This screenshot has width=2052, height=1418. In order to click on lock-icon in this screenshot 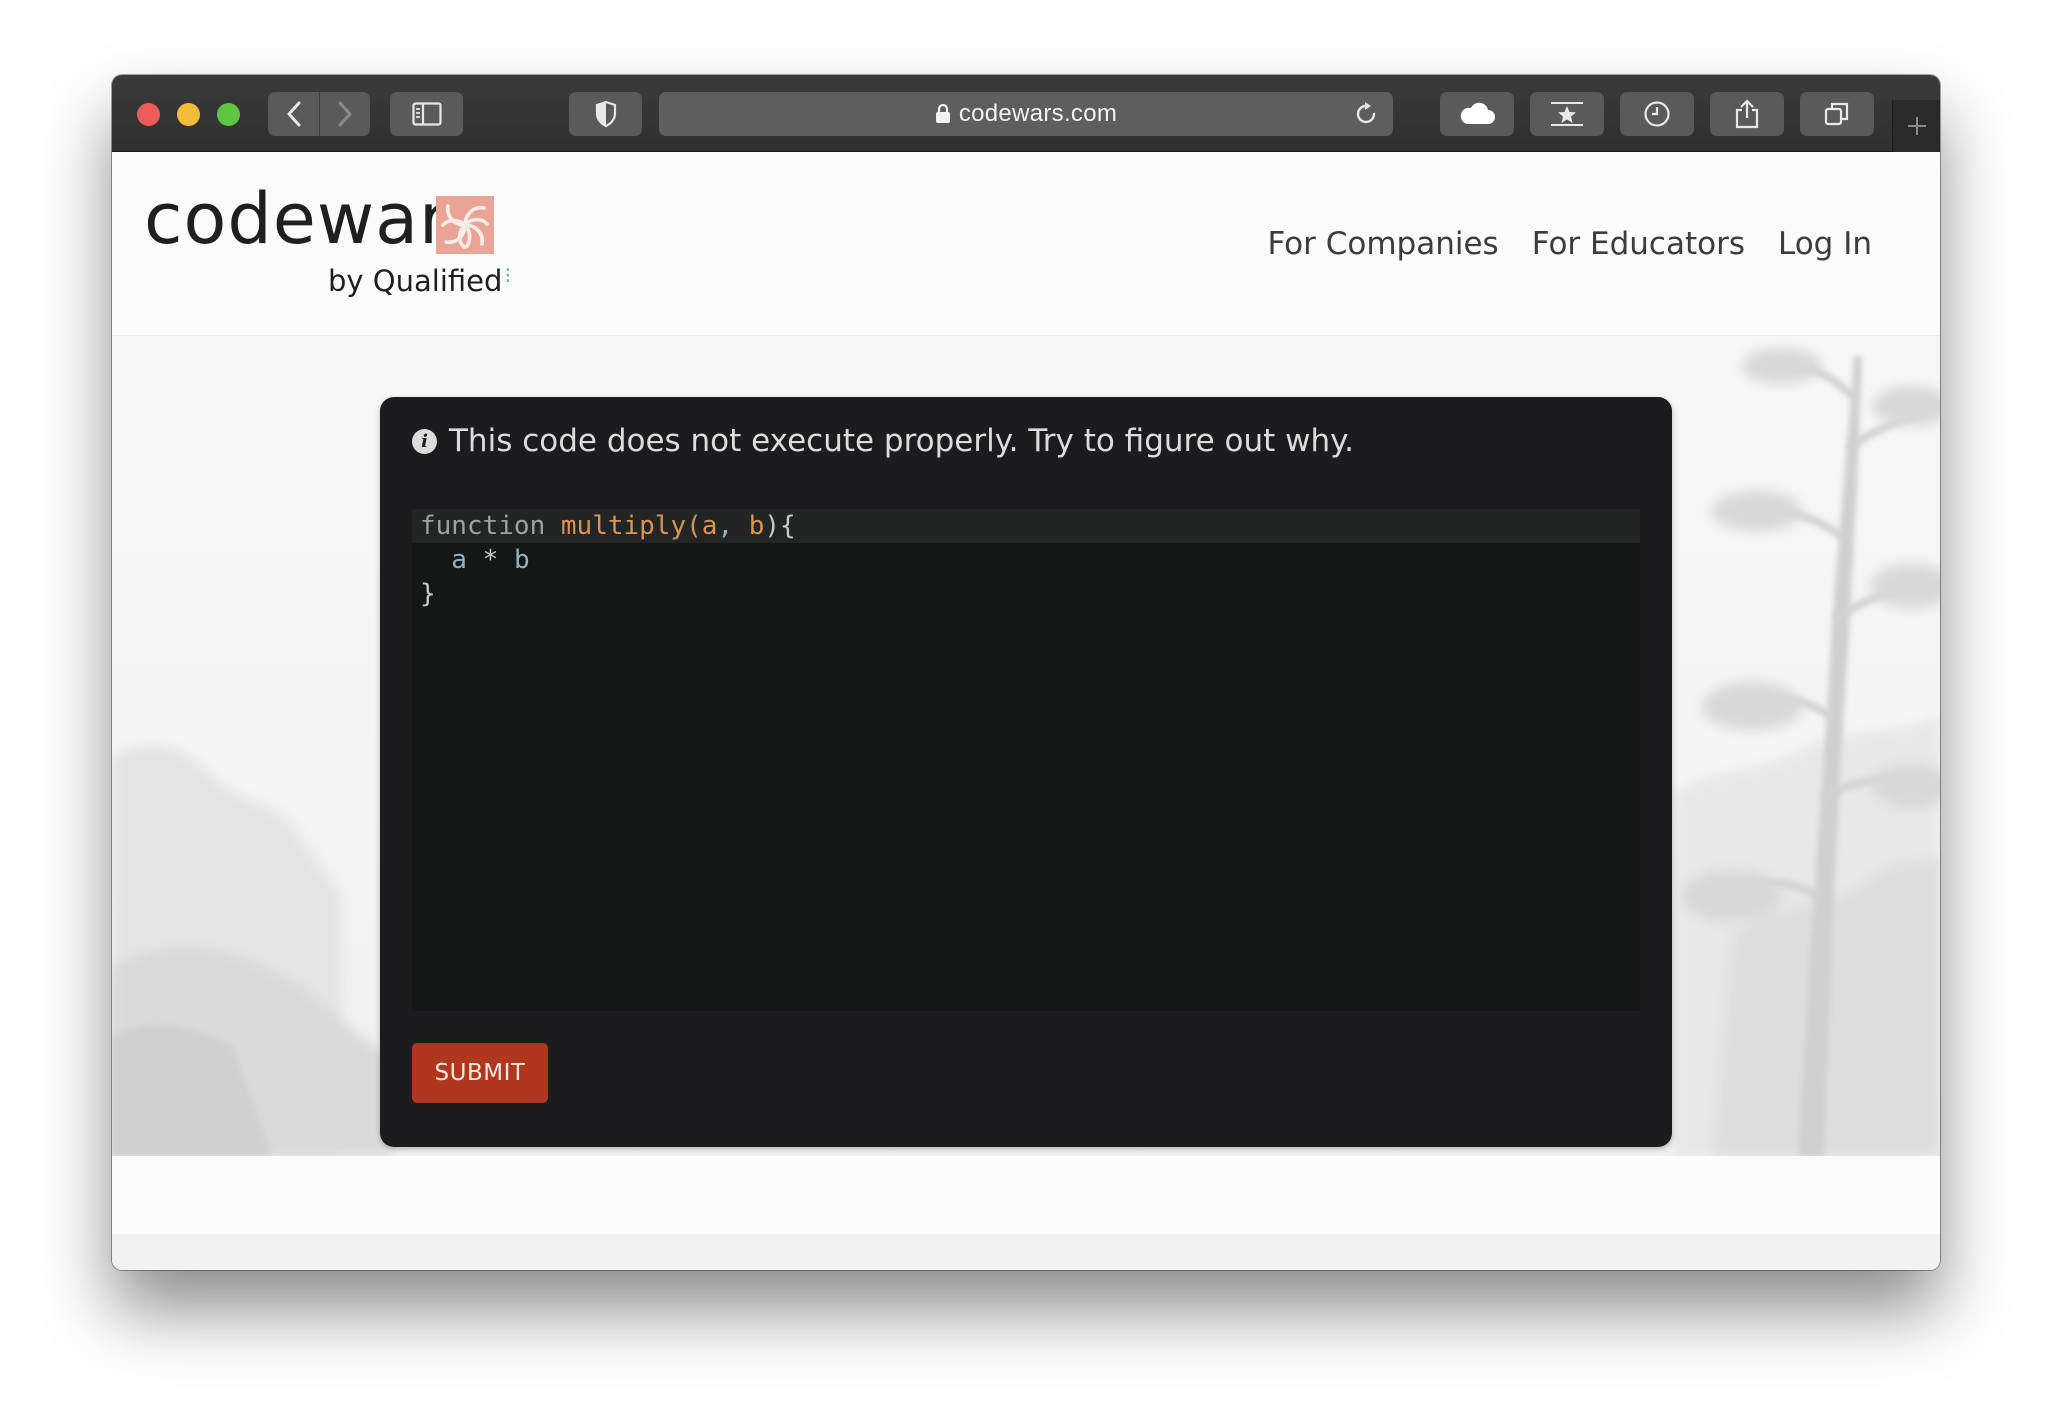, I will do `click(943, 114)`.